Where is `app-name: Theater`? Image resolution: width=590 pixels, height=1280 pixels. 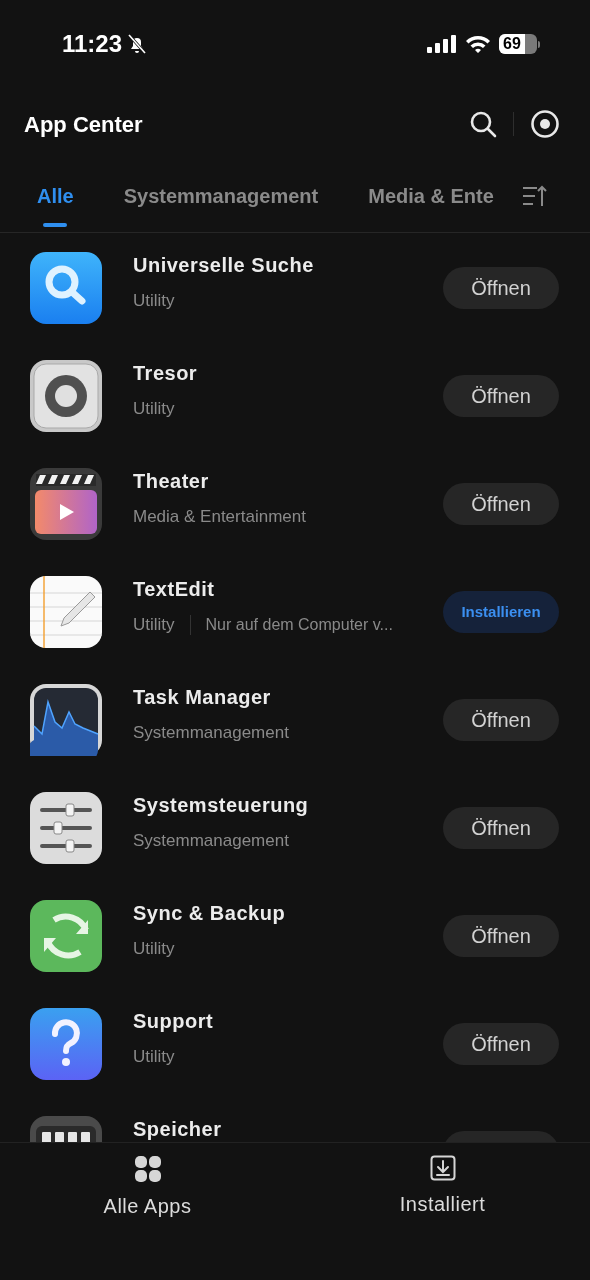
app-name: Theater is located at coordinates (171, 481).